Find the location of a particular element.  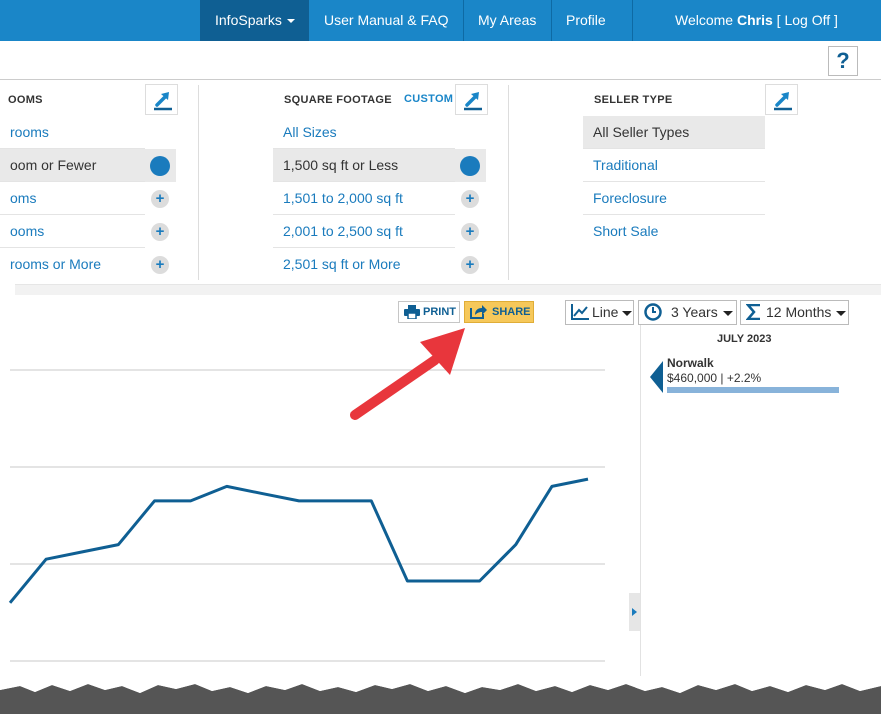

share-label: SHARE is located at coordinates (511, 312).